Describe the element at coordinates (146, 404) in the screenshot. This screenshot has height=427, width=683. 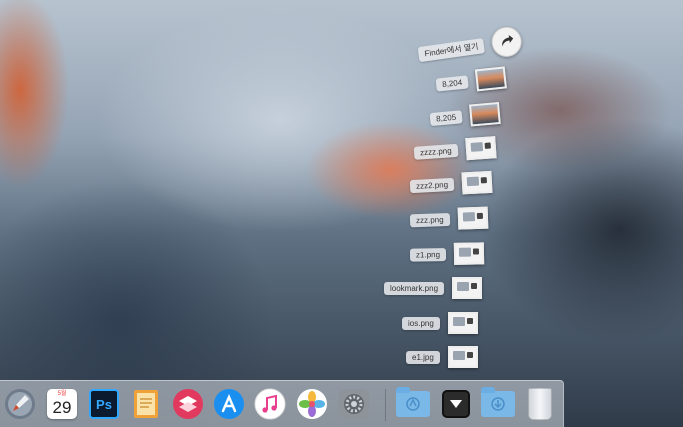
I see `notes-icon` at that location.